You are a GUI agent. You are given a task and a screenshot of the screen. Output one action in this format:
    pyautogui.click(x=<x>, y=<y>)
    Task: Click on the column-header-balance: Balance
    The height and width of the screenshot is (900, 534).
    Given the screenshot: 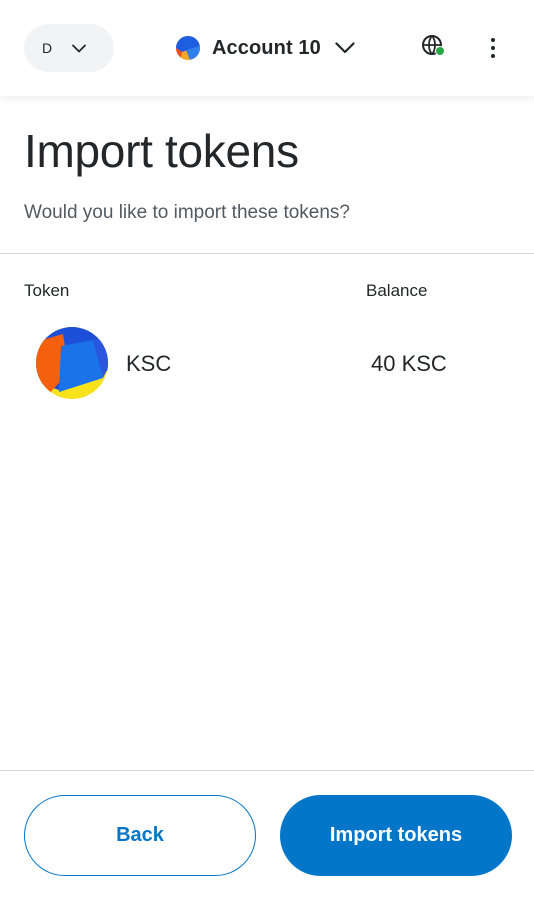 What is the action you would take?
    pyautogui.click(x=397, y=290)
    